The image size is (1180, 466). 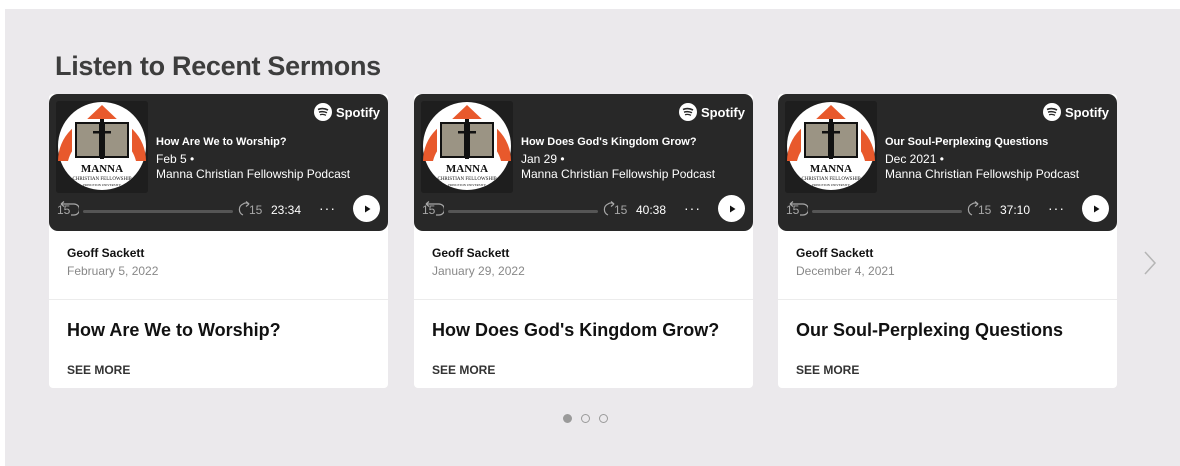 I want to click on episode-title: How Does God's Kingdom Grow?, so click(x=609, y=142).